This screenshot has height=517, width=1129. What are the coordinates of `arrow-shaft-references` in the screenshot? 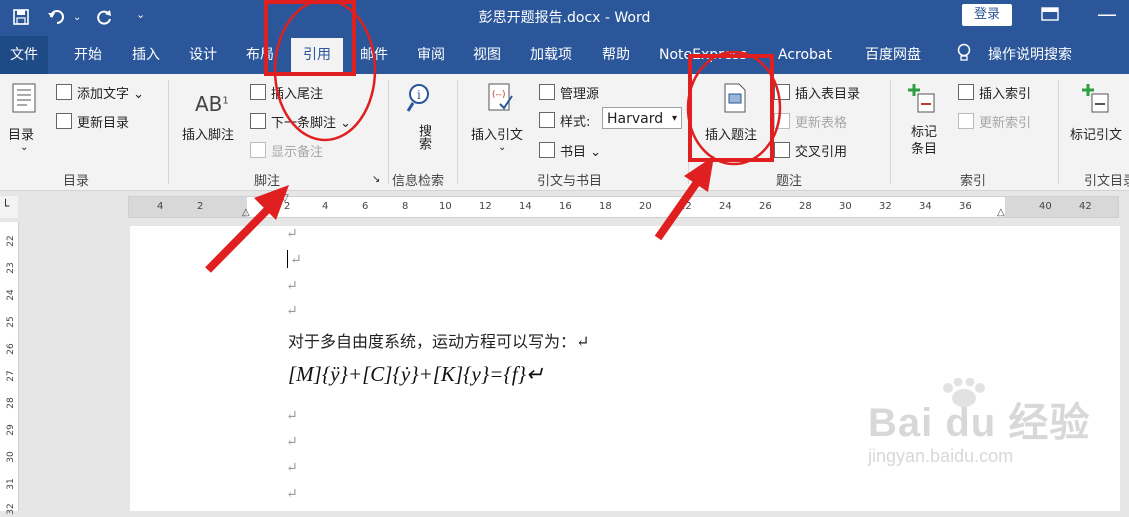 It's located at (240, 237).